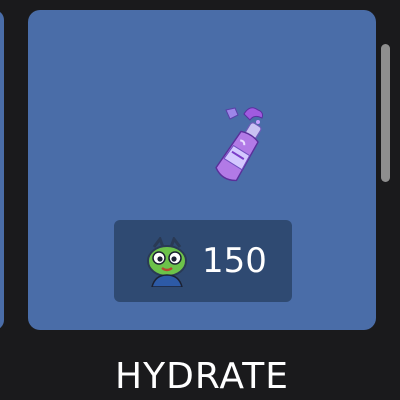 This screenshot has height=400, width=400. Describe the element at coordinates (2, 170) in the screenshot. I see `previous-item-card` at that location.